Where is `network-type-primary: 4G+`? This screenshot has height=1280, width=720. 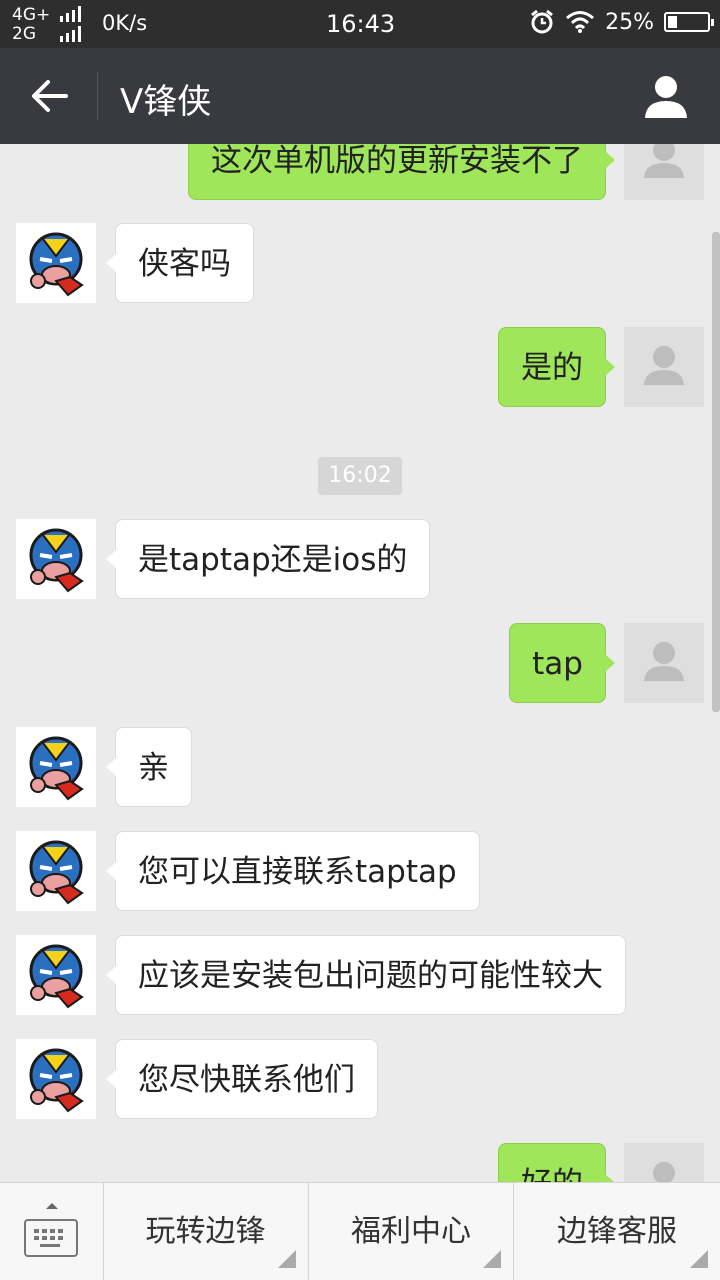 network-type-primary: 4G+ is located at coordinates (31, 15).